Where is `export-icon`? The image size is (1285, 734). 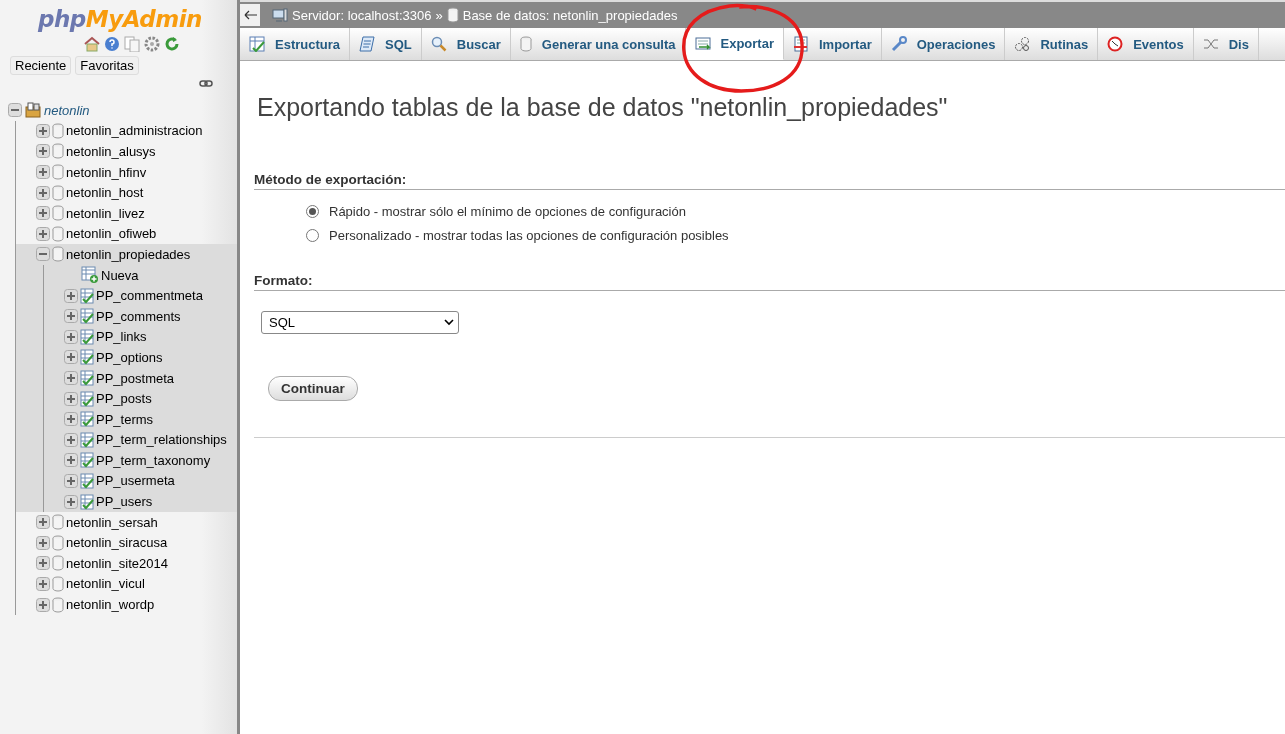 export-icon is located at coordinates (702, 43).